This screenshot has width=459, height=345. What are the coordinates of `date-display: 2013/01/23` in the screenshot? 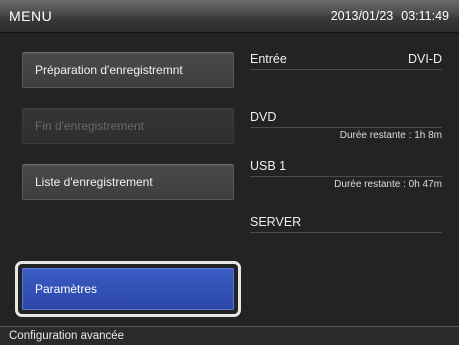 It's located at (362, 16).